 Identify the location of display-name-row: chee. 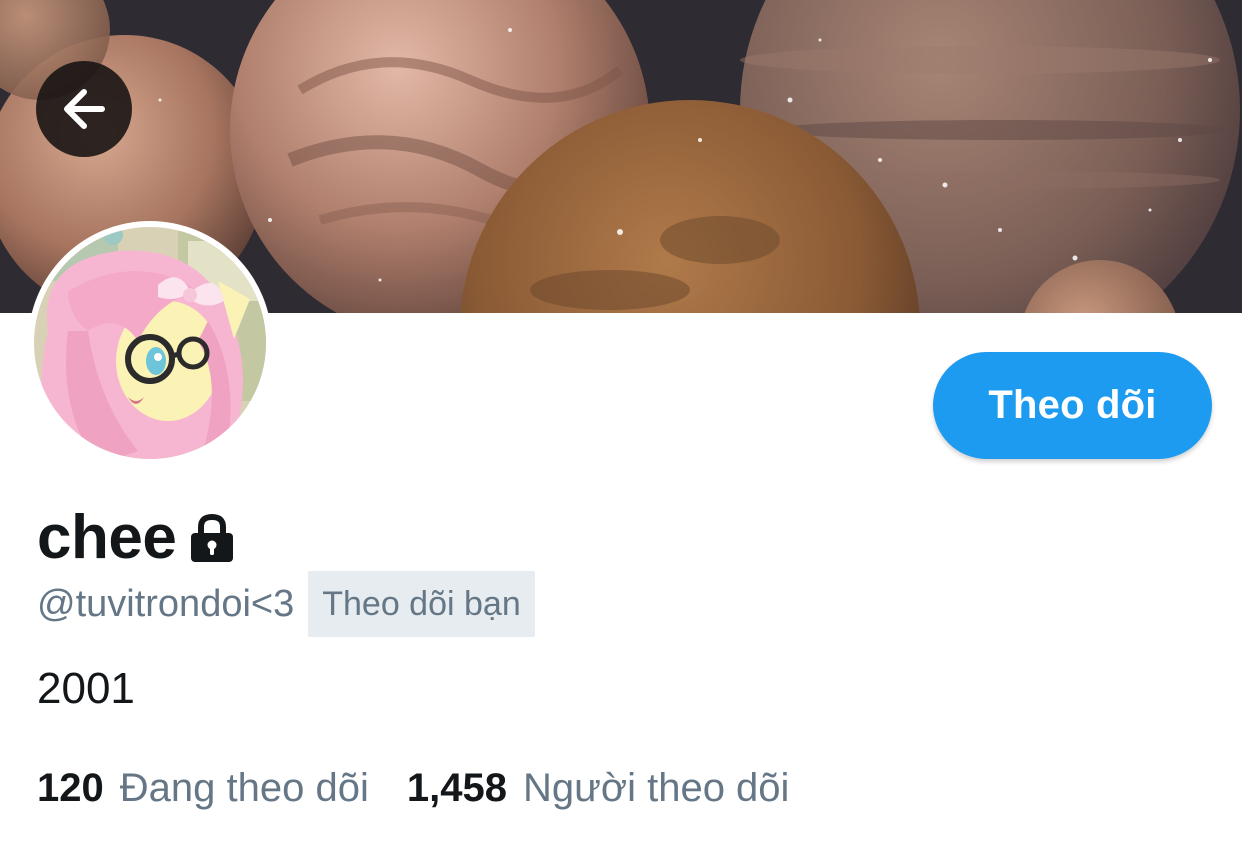
(136, 537).